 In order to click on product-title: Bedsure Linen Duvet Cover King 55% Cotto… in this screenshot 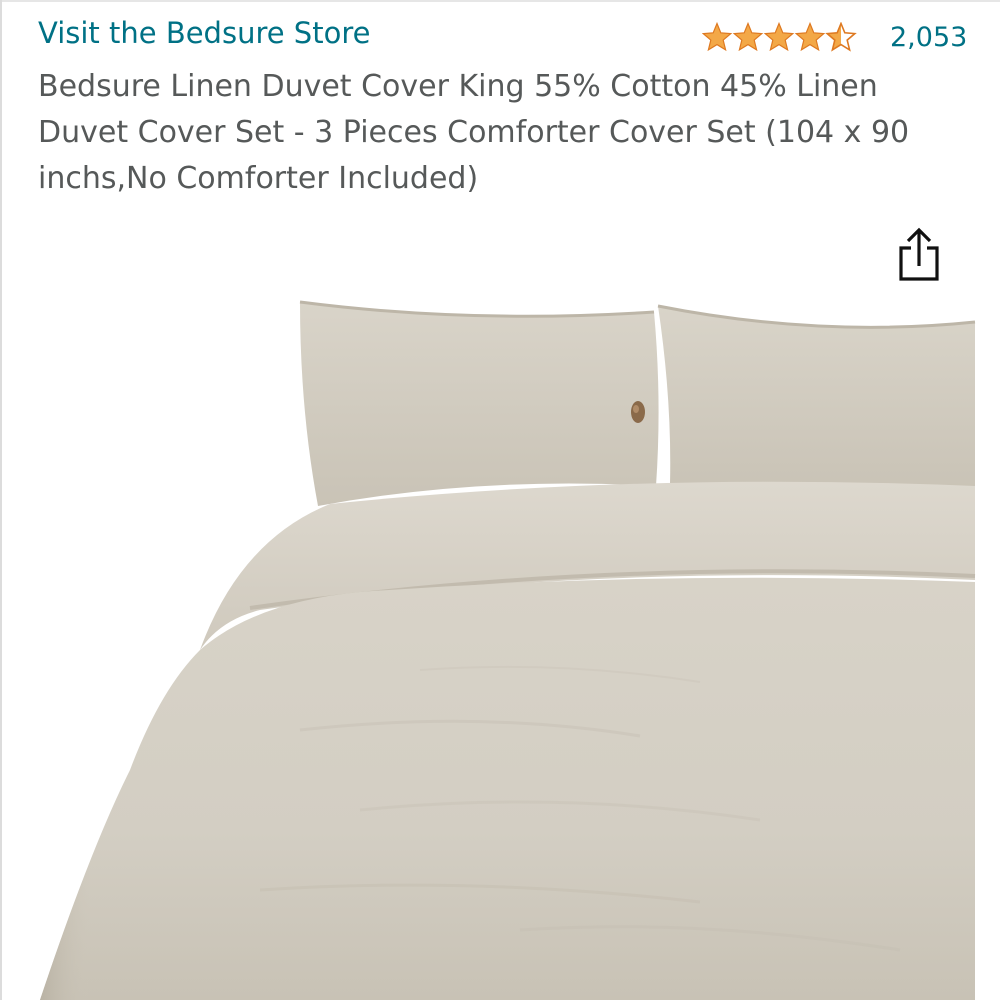, I will do `click(474, 132)`.